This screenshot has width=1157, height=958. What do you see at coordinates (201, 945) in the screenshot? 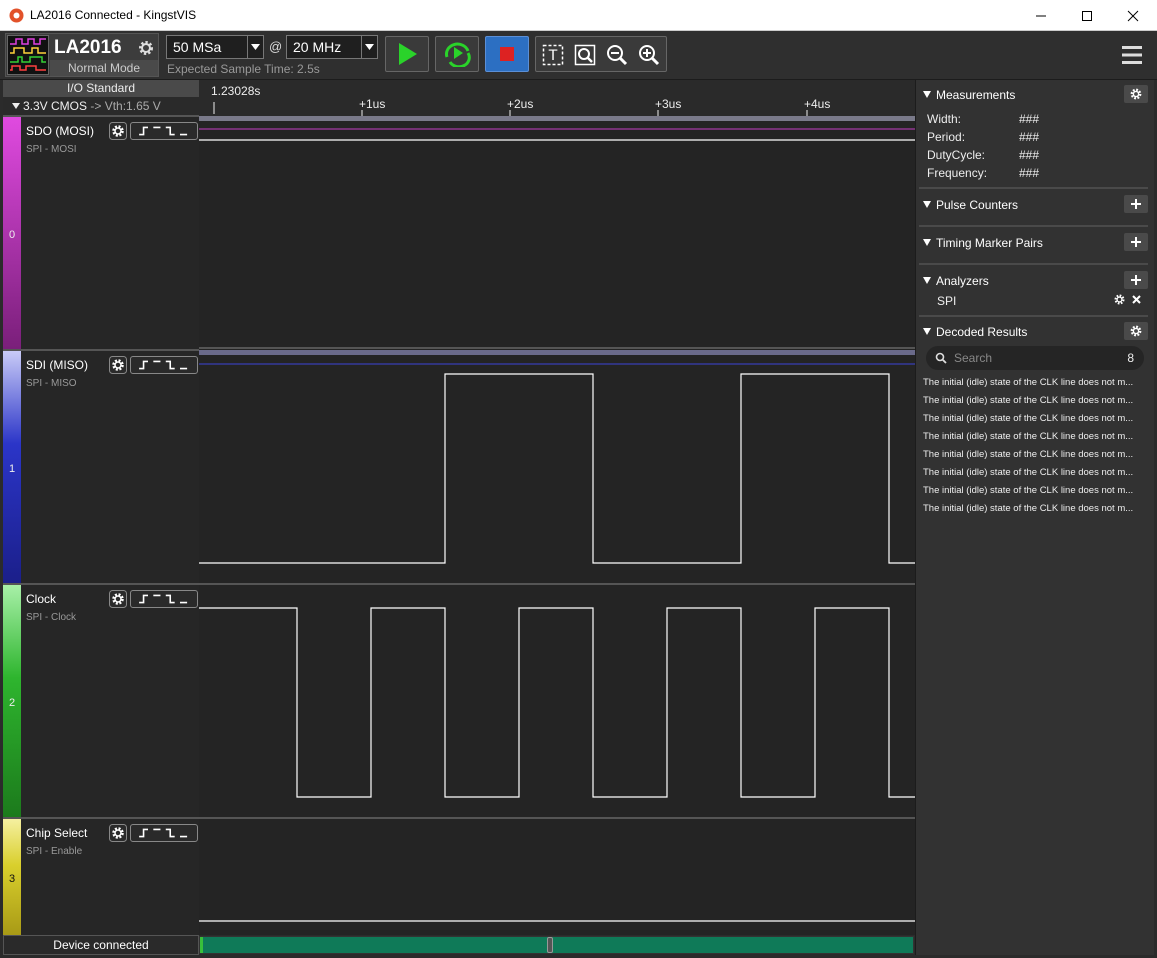
I see `scrollbar-start-marker` at bounding box center [201, 945].